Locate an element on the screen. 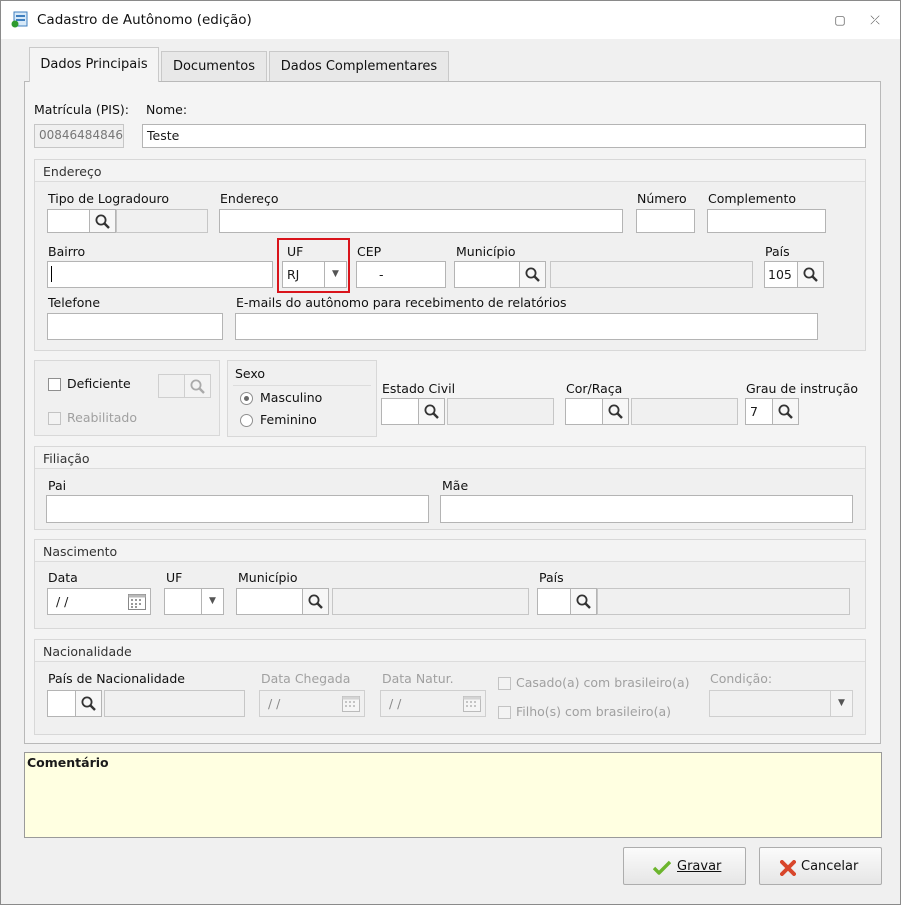 This screenshot has height=905, width=901. casado-checkbox is located at coordinates (504, 683).